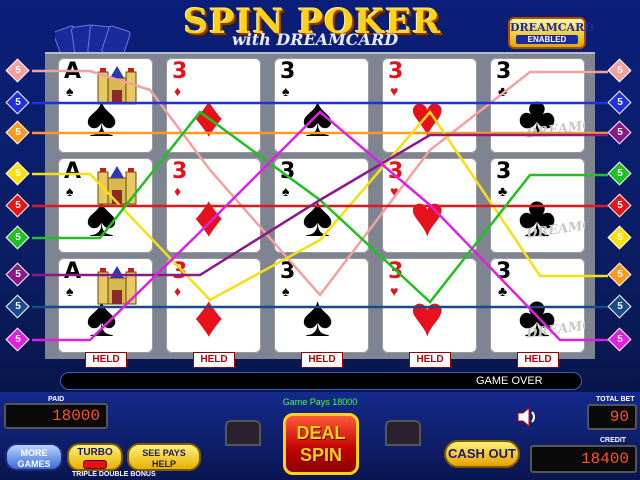 Image resolution: width=640 pixels, height=480 pixels. I want to click on card-fan-decoration, so click(93, 38).